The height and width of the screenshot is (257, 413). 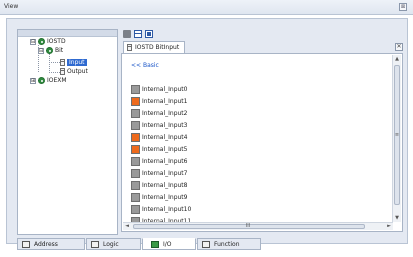 I want to click on document-tabstrip: IOSTD BitInput ✕, so click(x=262, y=47).